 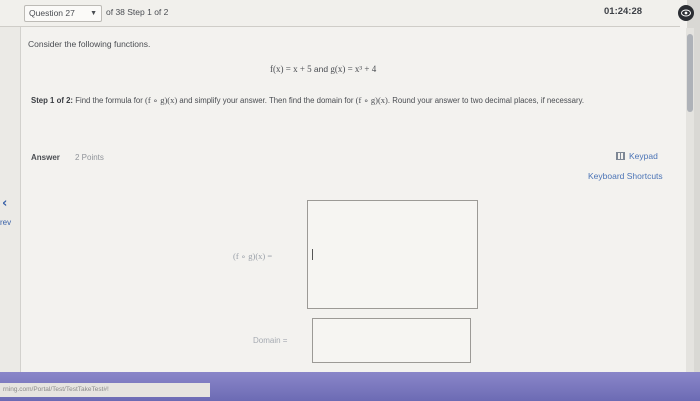 What do you see at coordinates (347, 13) in the screenshot?
I see `top-bar: Question 27 ▼ of 38 Step 1 of 2 01:24:28` at bounding box center [347, 13].